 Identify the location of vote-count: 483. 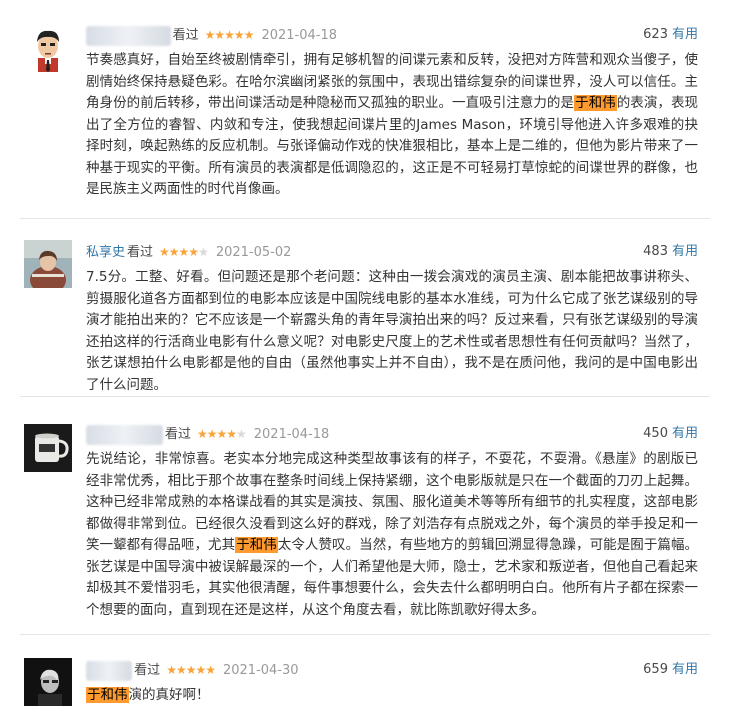
(655, 251).